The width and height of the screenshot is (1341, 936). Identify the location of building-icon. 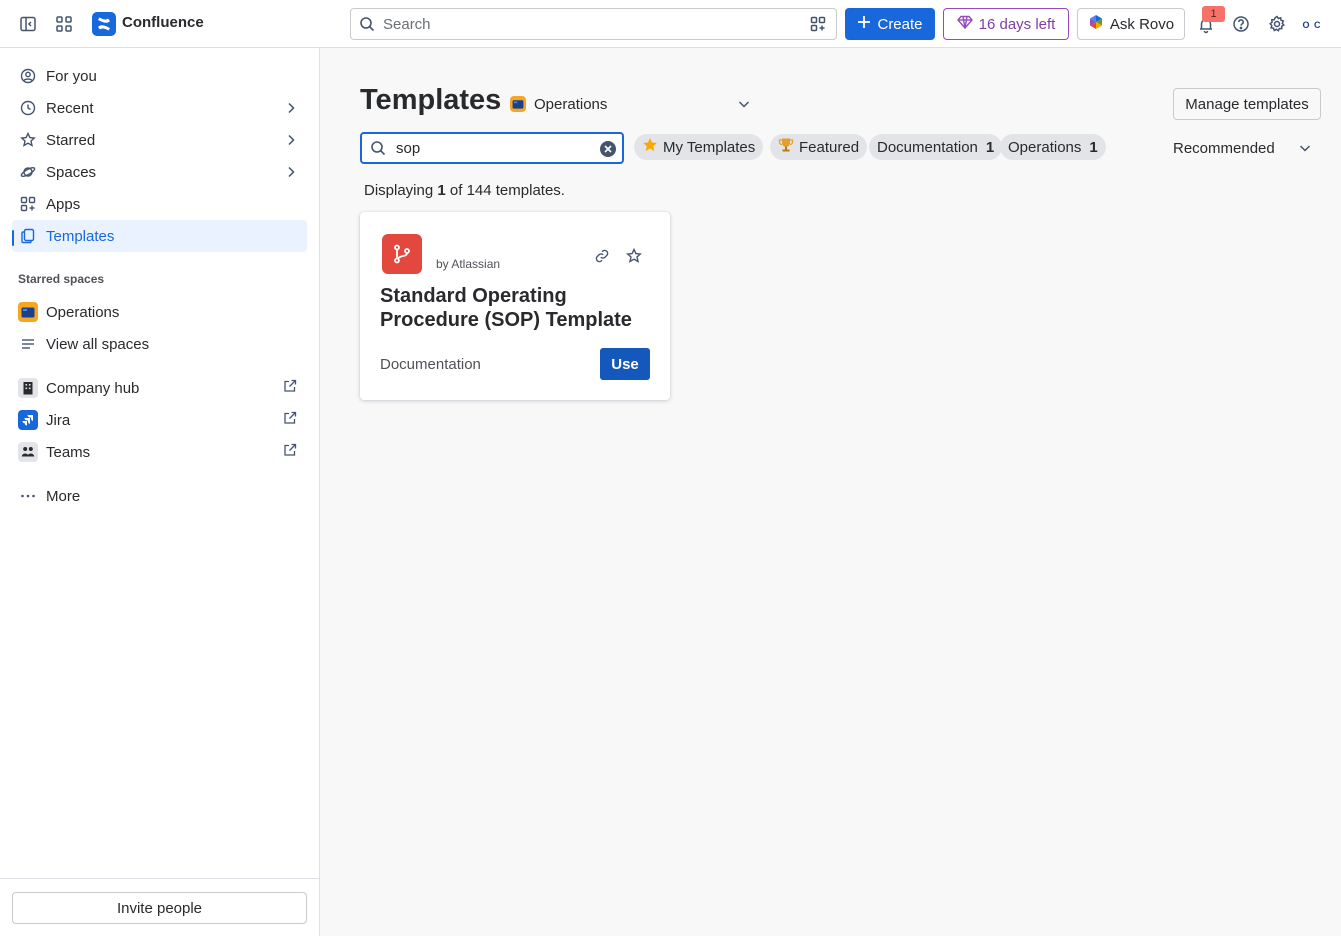
(28, 388).